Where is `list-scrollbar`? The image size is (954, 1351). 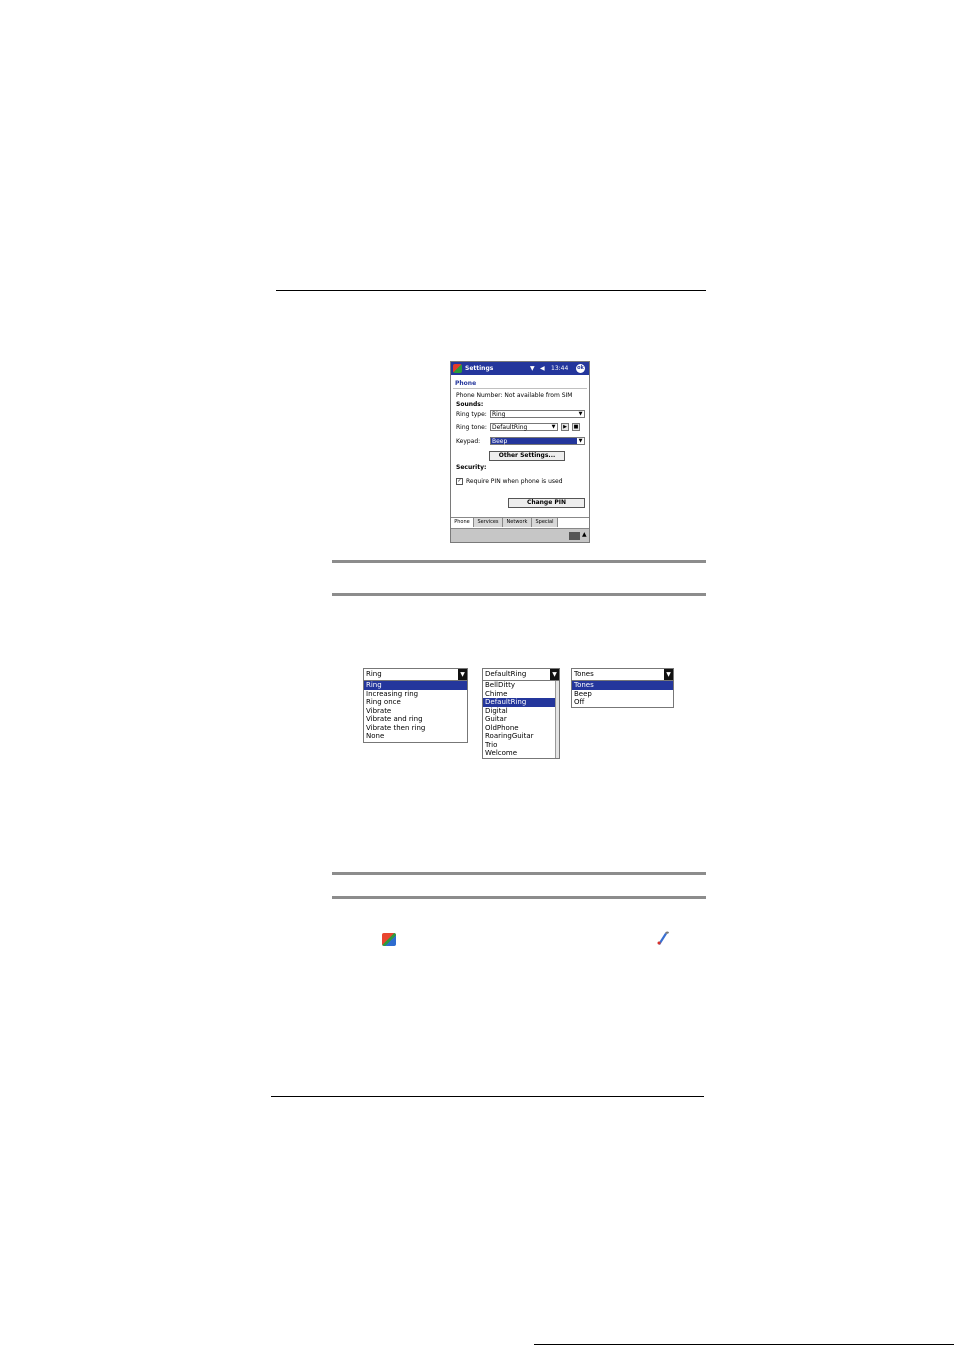
list-scrollbar is located at coordinates (557, 719).